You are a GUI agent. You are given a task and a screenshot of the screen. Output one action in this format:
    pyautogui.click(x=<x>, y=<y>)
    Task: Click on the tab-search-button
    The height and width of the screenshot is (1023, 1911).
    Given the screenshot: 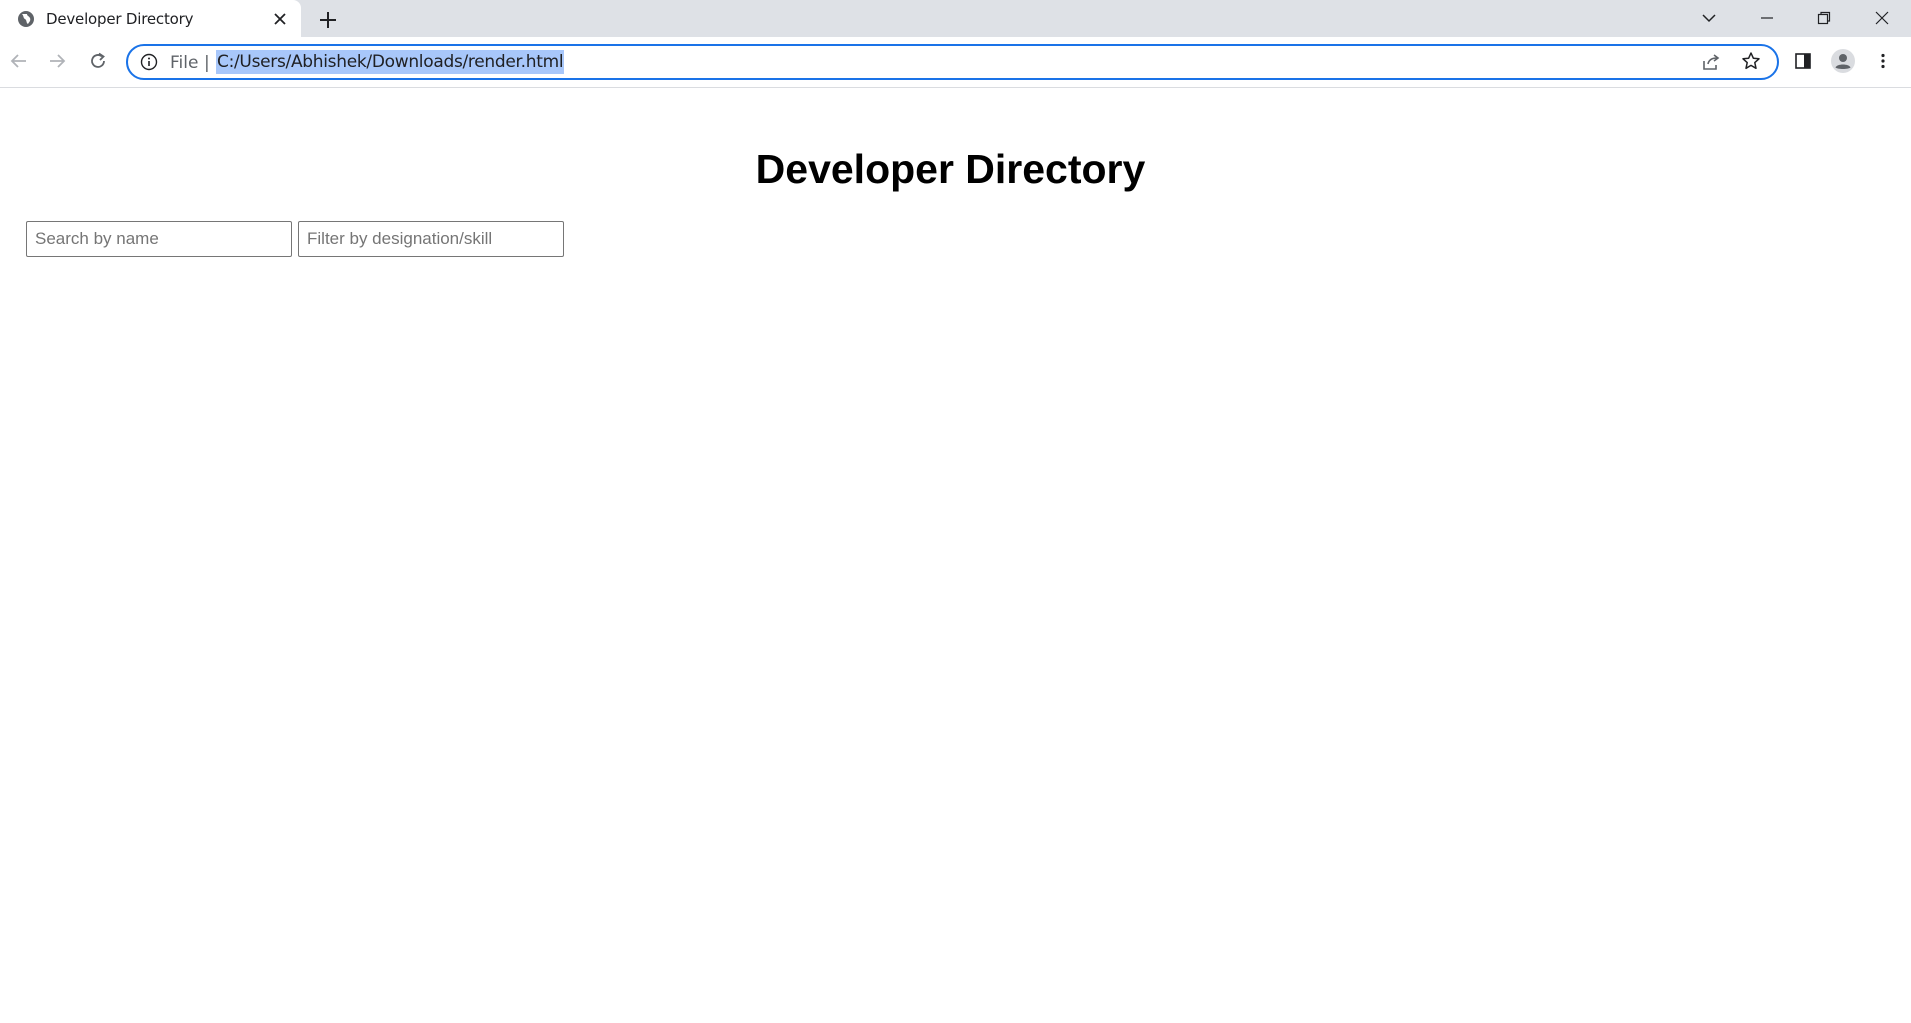 What is the action you would take?
    pyautogui.click(x=1709, y=18)
    